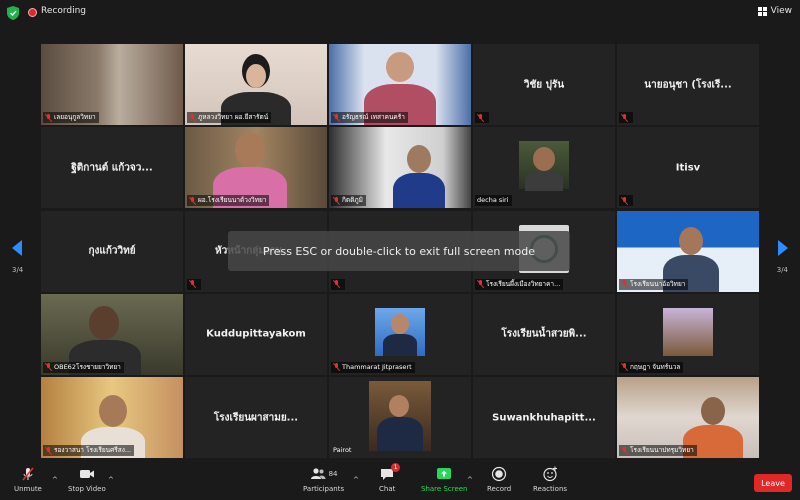 This screenshot has width=800, height=500. What do you see at coordinates (654, 284) in the screenshot?
I see `participant-label: โรงเรียนนาอ้อวิทยา` at bounding box center [654, 284].